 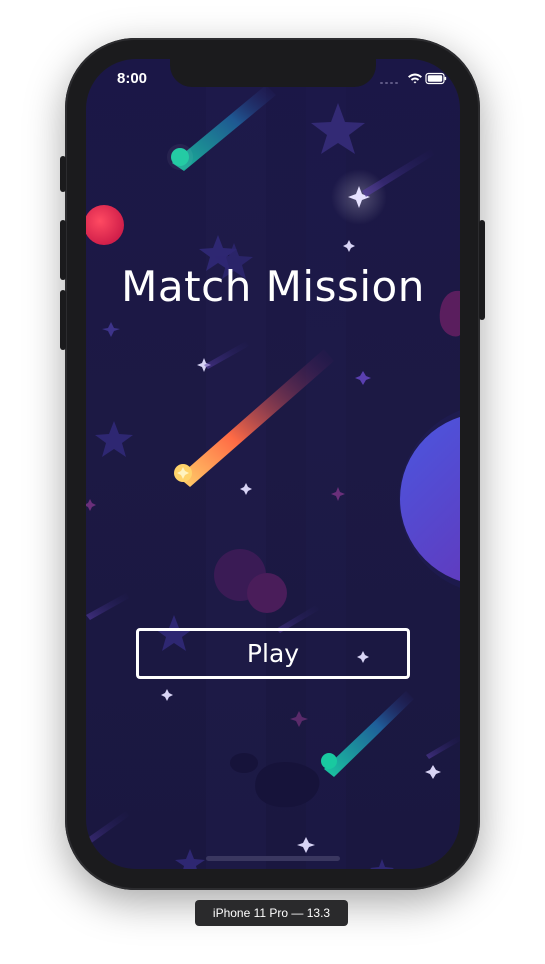 I want to click on battery-icon, so click(x=436, y=78).